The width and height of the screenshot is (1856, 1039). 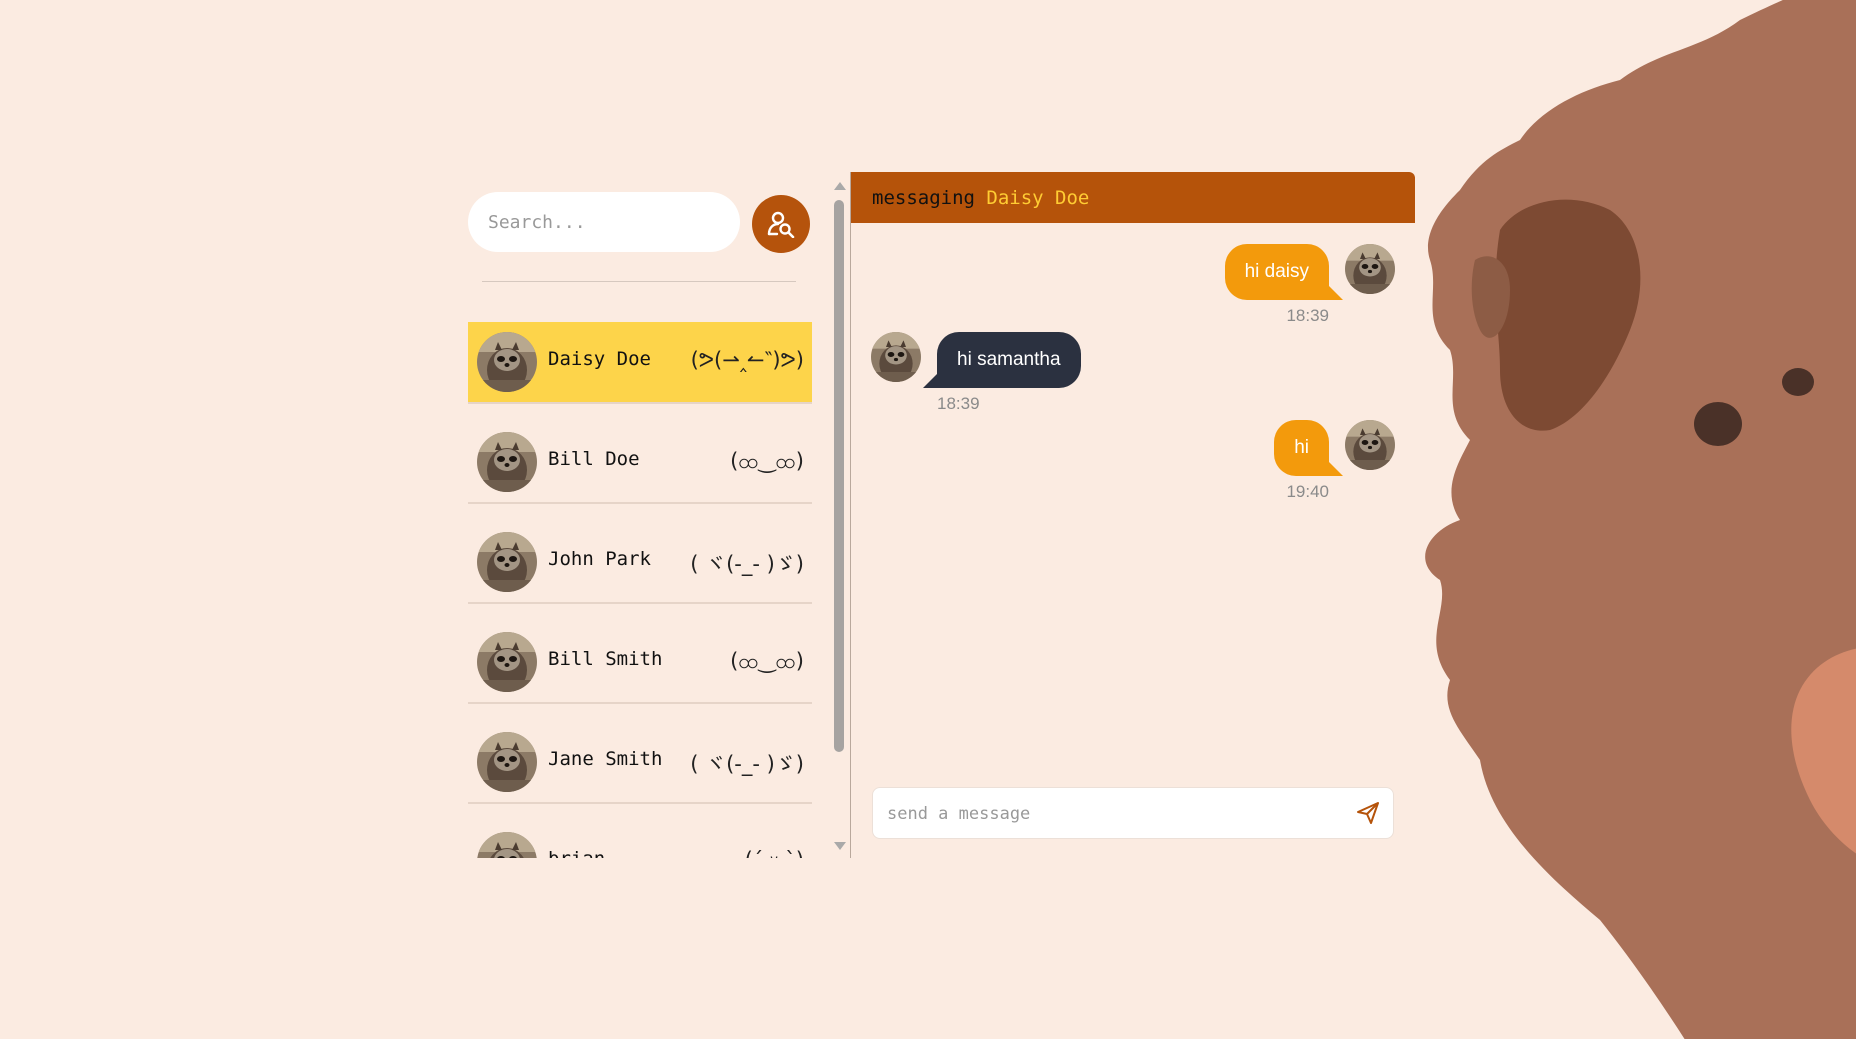 I want to click on contact-name: brian, so click(x=576, y=853).